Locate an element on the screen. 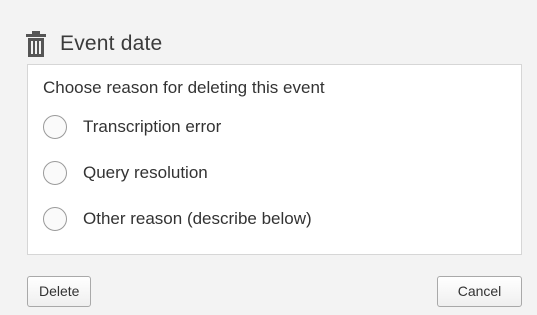  option-label: Other reason (describe below) is located at coordinates (197, 218).